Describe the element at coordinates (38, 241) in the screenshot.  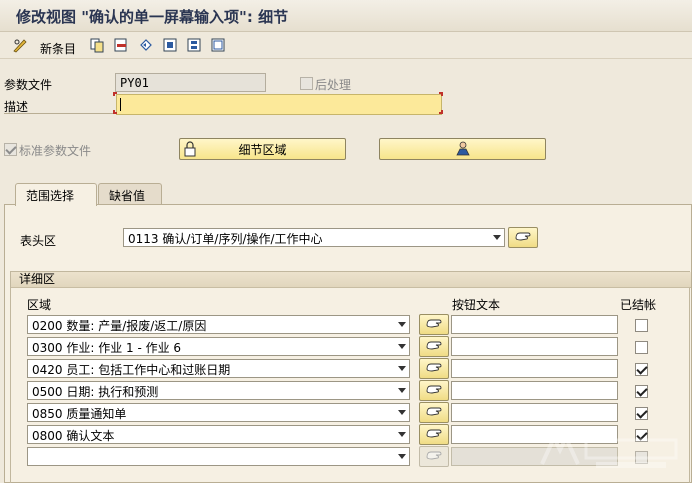
I see `header-area-label: 表头区` at that location.